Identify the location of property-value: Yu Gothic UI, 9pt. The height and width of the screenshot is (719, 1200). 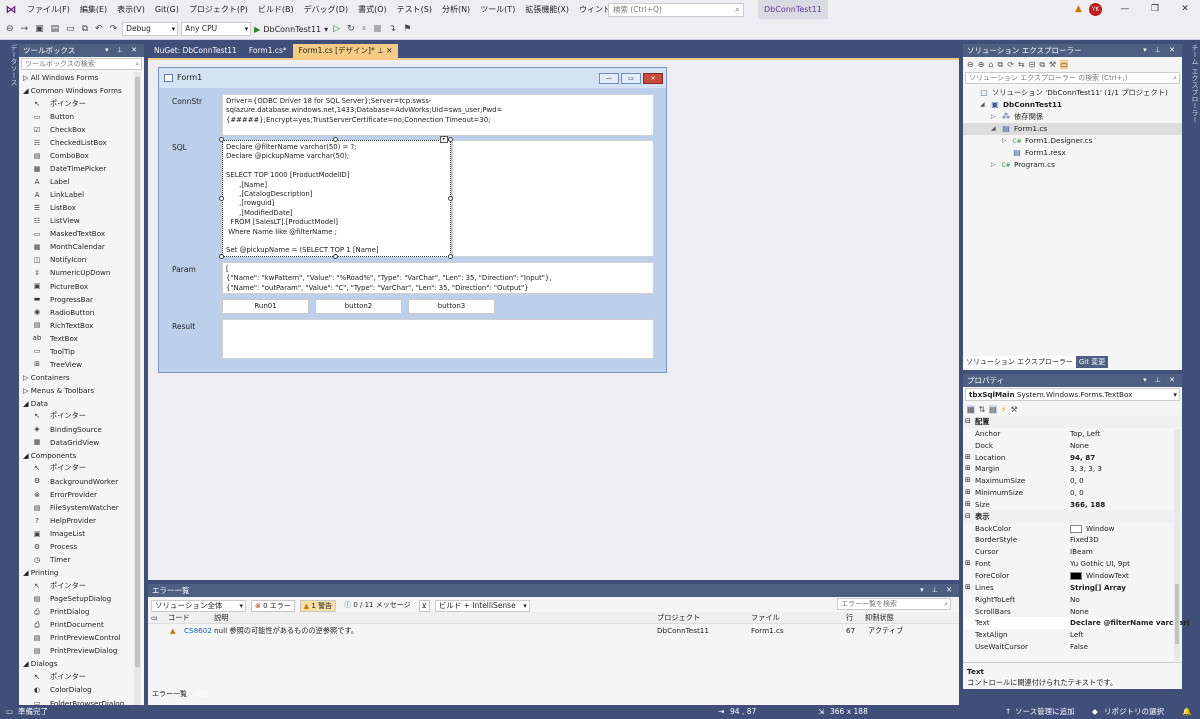
(1100, 564).